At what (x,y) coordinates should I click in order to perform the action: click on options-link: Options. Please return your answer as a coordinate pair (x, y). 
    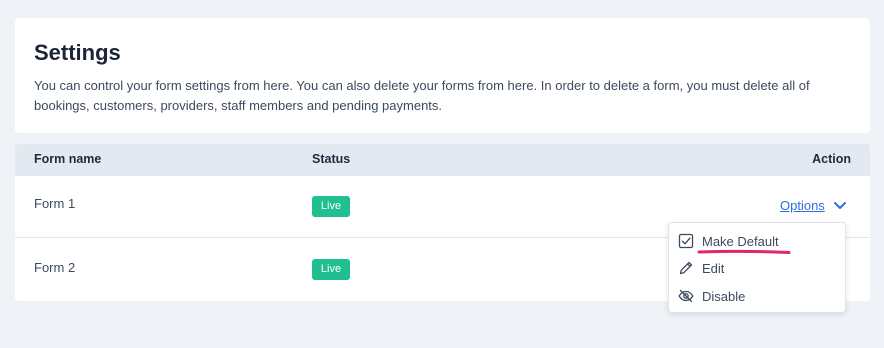
    Looking at the image, I should click on (802, 205).